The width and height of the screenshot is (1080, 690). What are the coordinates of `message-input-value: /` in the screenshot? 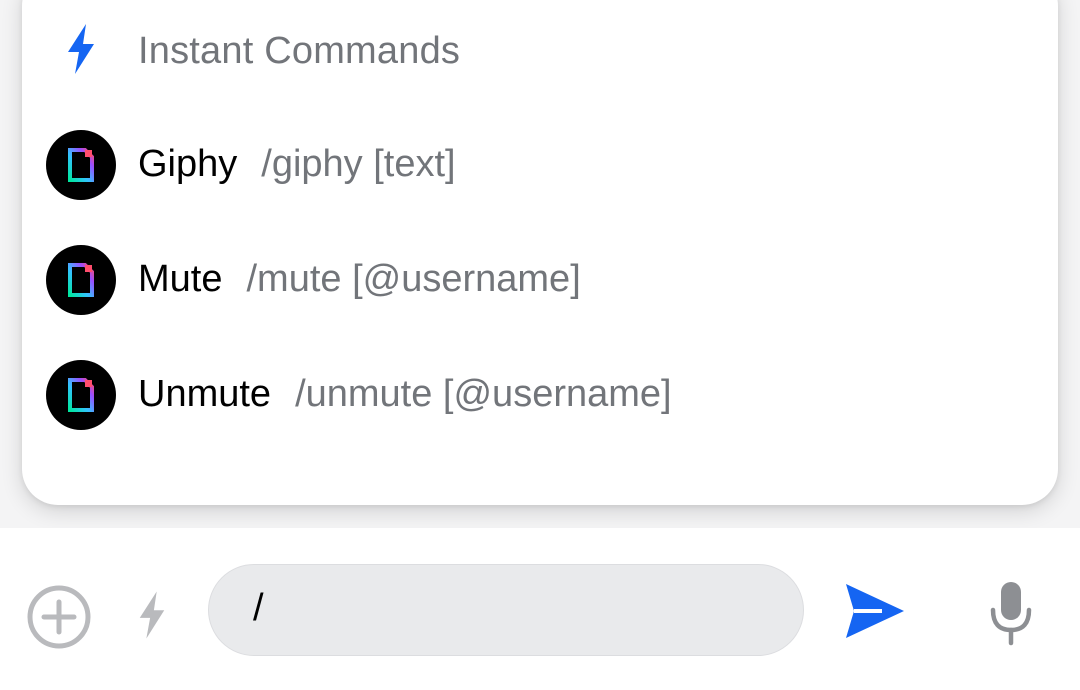 It's located at (258, 608).